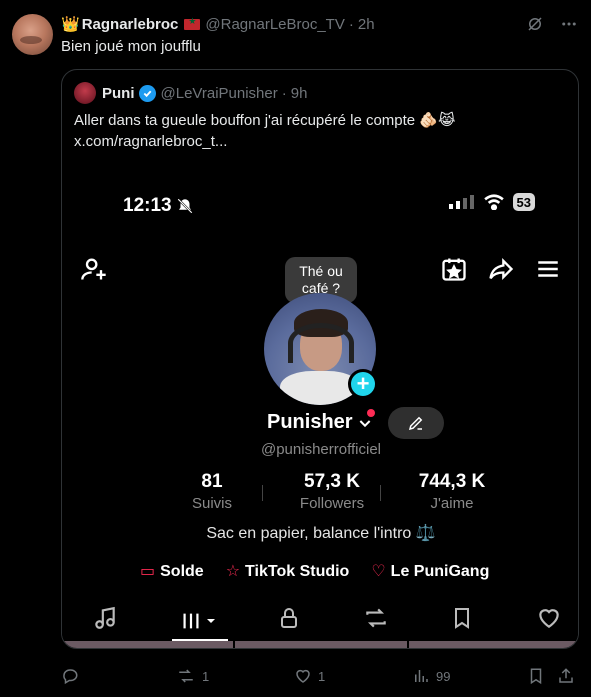 The height and width of the screenshot is (697, 591). Describe the element at coordinates (363, 384) in the screenshot. I see `add-story-plus-icon: +` at that location.